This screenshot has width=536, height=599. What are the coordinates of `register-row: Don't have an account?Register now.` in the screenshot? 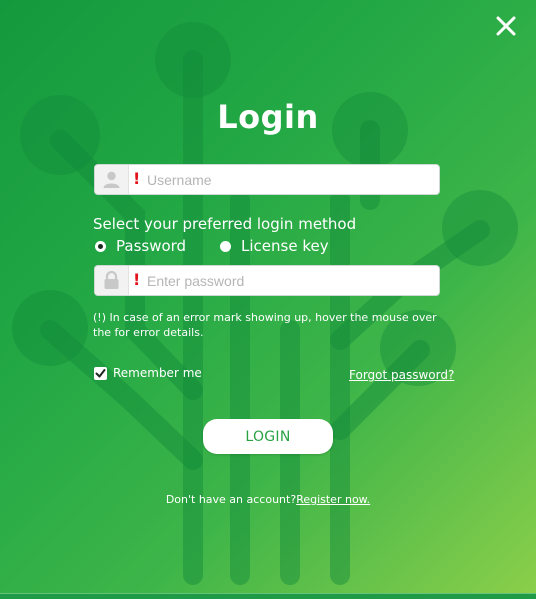 It's located at (268, 499).